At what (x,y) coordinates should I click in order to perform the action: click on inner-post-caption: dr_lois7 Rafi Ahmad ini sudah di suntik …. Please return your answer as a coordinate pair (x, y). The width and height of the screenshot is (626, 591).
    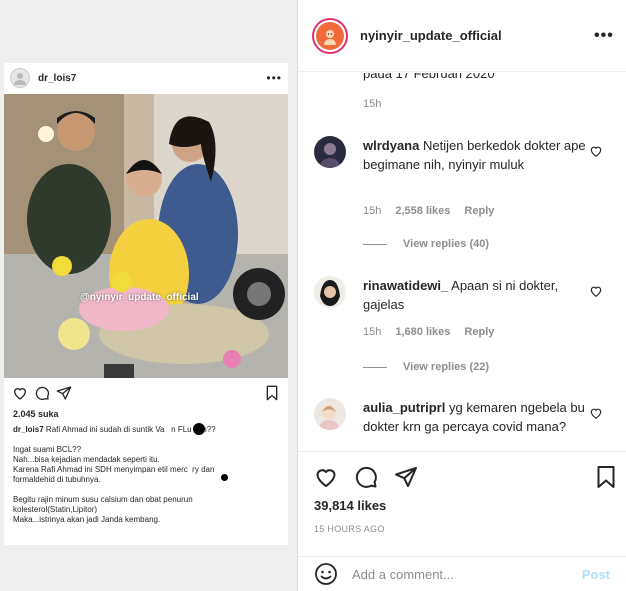
    Looking at the image, I should click on (148, 475).